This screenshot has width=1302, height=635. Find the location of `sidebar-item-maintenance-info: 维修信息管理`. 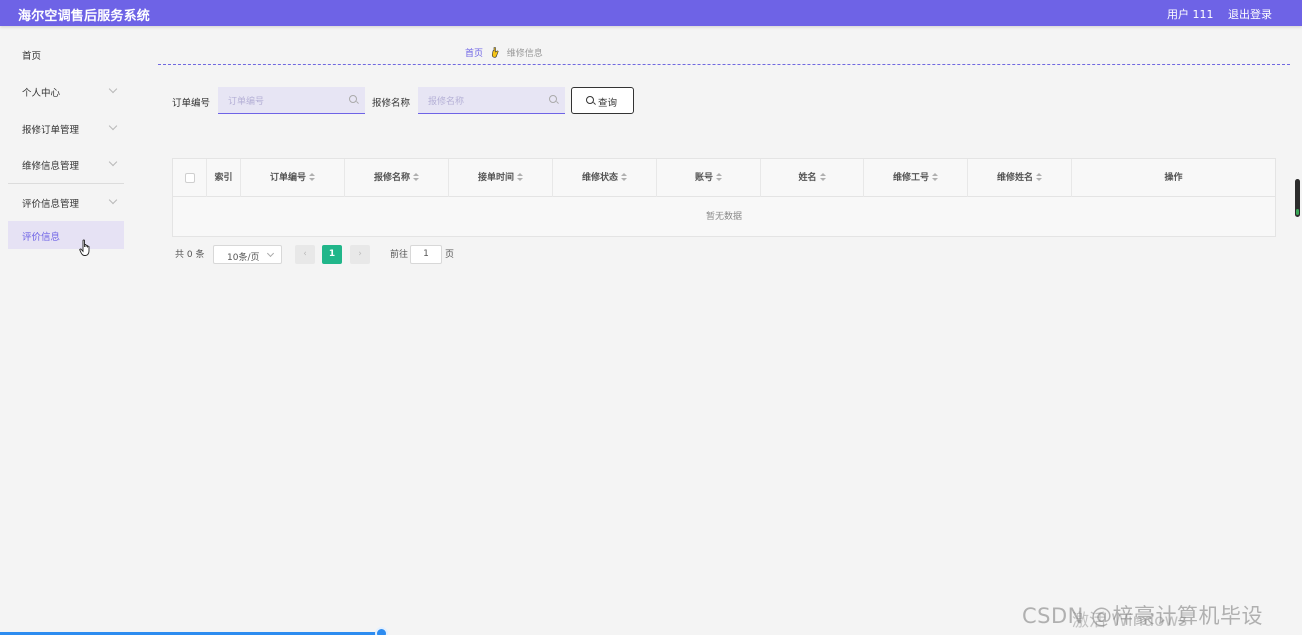

sidebar-item-maintenance-info: 维修信息管理 is located at coordinates (66, 164).